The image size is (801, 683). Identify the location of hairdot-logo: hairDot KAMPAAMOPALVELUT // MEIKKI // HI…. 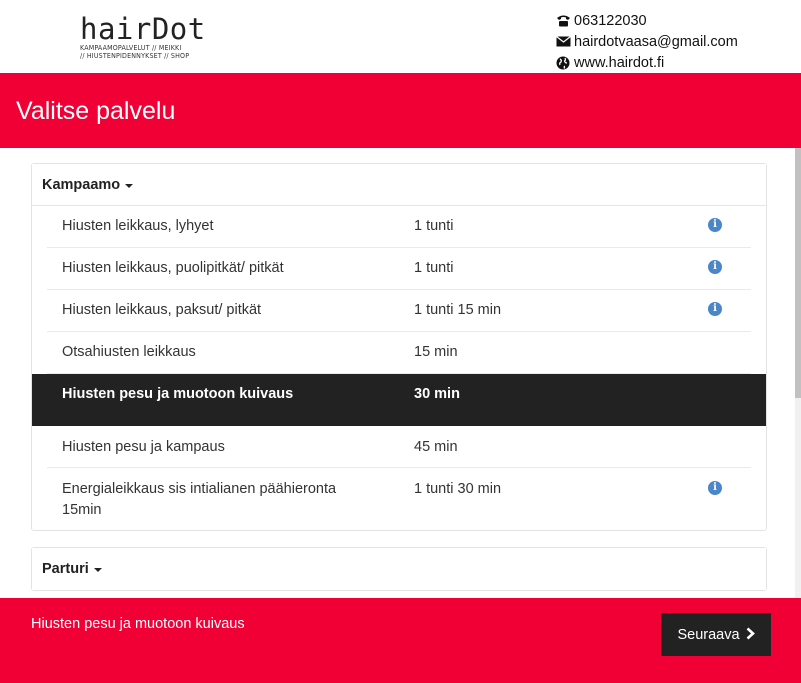
(143, 37).